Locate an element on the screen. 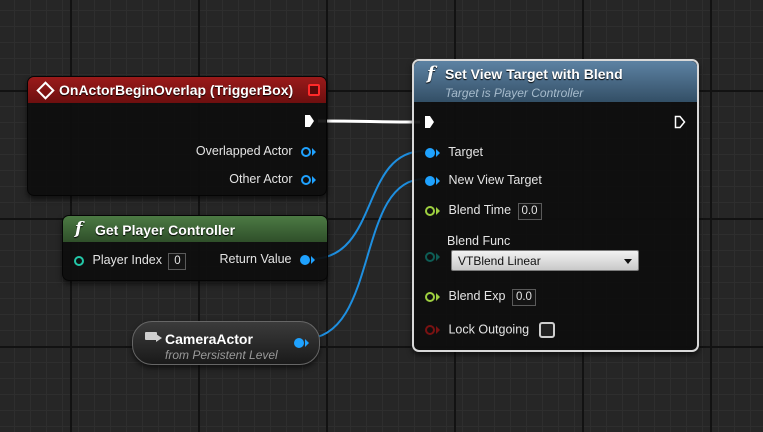 Image resolution: width=763 pixels, height=432 pixels. pin-target: Target is located at coordinates (454, 152).